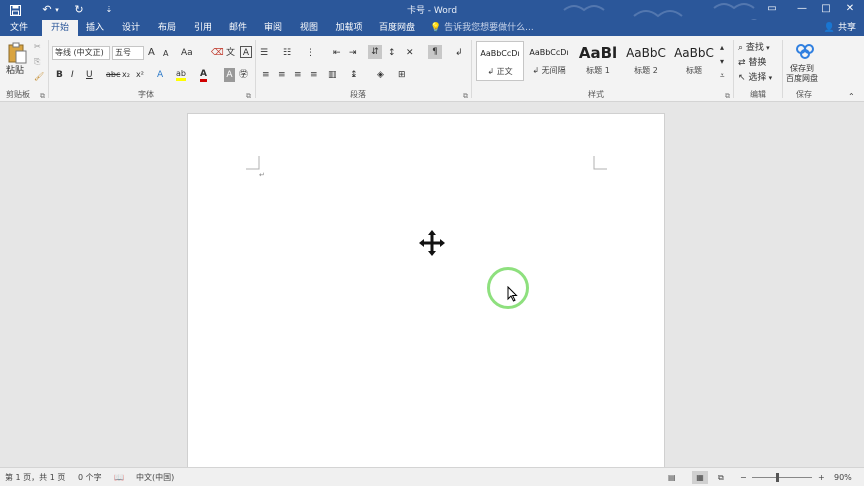 Image resolution: width=864 pixels, height=486 pixels. Describe the element at coordinates (758, 94) in the screenshot. I see `group-label-editing: 编辑` at that location.